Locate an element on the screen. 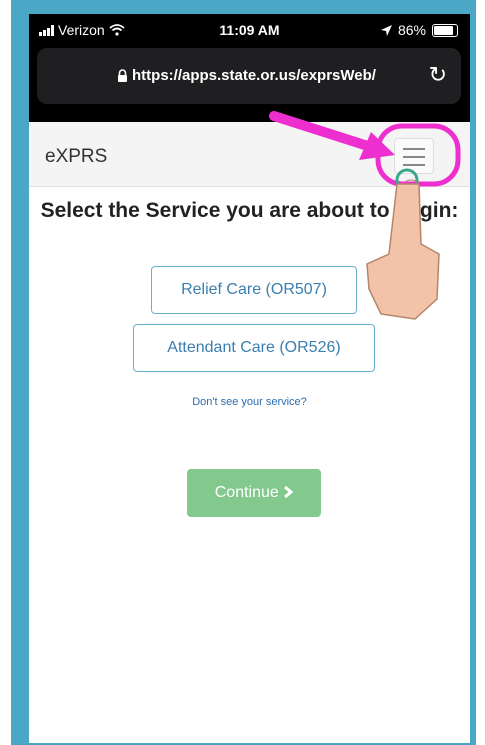 This screenshot has width=485, height=745. annotation-overlay is located at coordinates (365, 215).